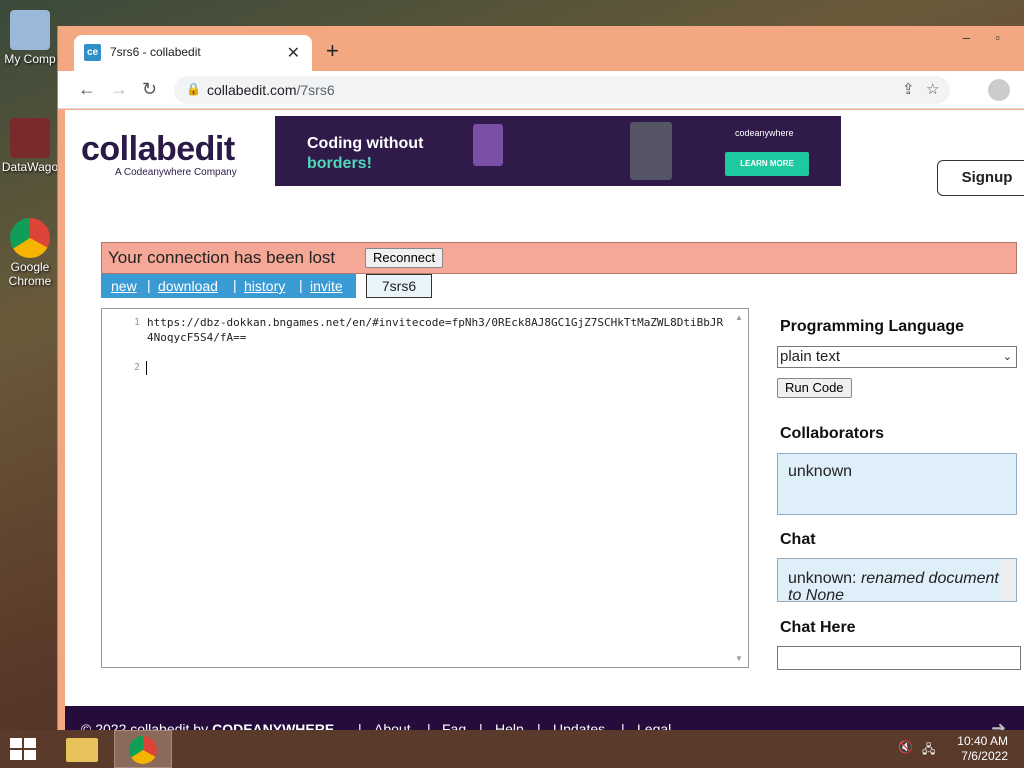  I want to click on chevron-down-icon: ⌄, so click(1007, 357).